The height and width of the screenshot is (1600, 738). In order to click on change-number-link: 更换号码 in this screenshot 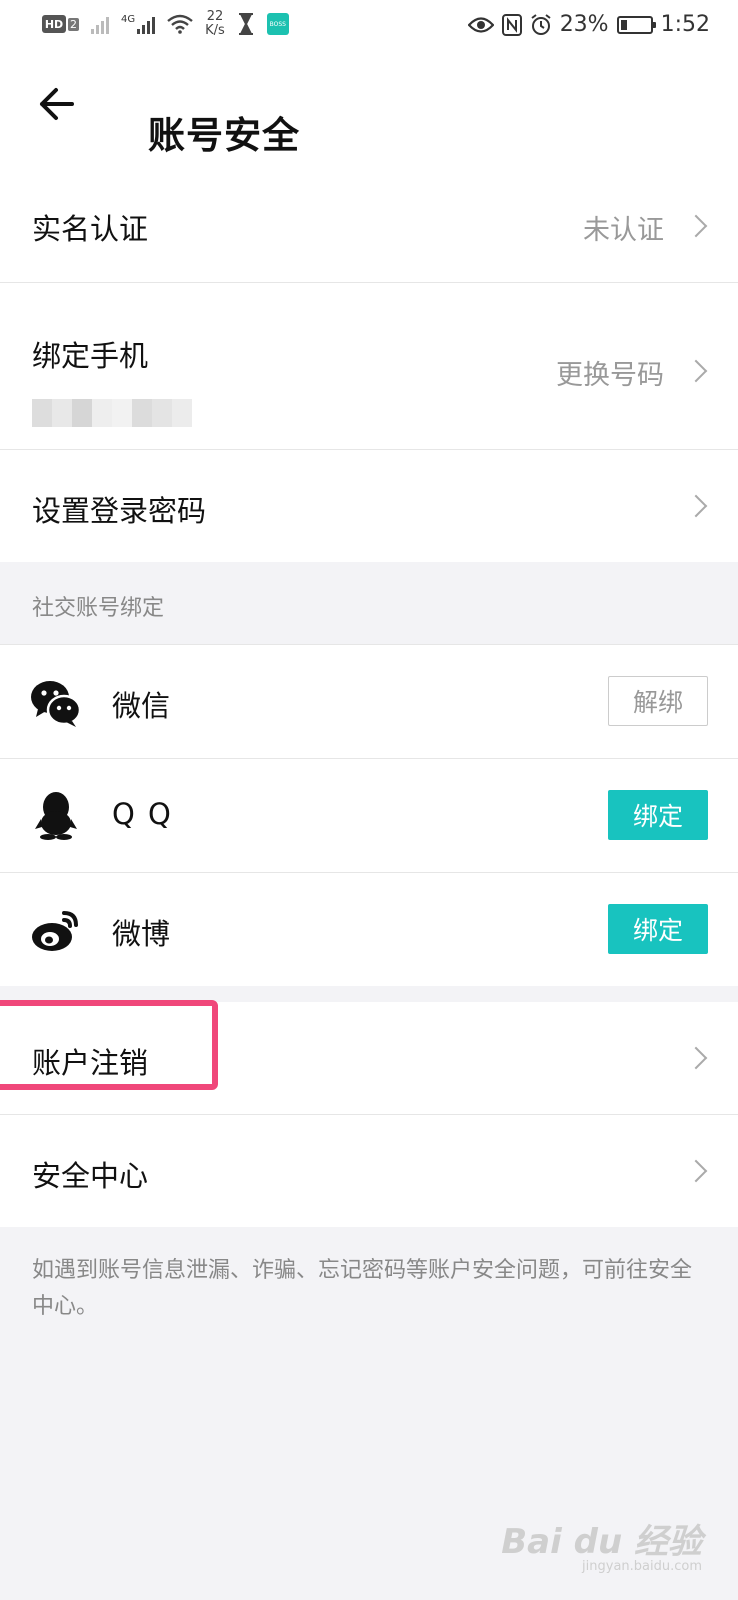, I will do `click(610, 375)`.